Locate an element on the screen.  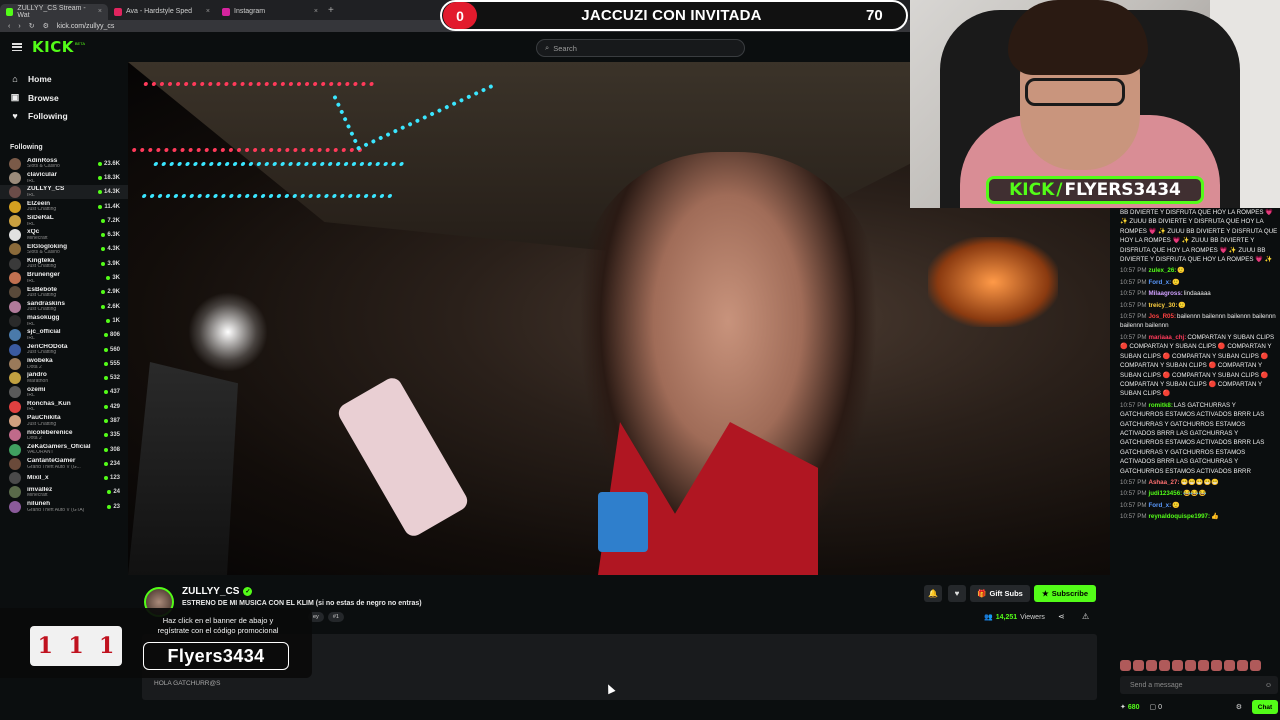
channel-viewers-value: 14.3K is located at coordinates (111, 192).